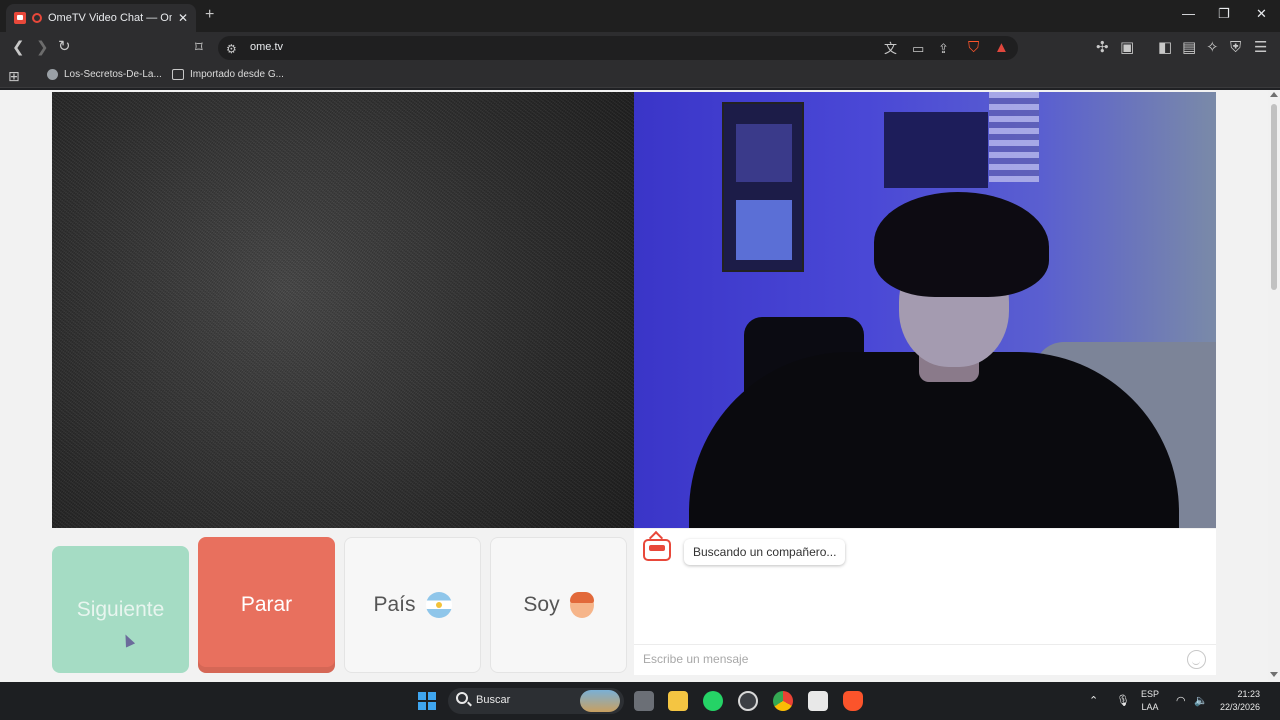 The width and height of the screenshot is (1280, 720). What do you see at coordinates (37, 18) in the screenshot?
I see `recording-indicator-icon` at bounding box center [37, 18].